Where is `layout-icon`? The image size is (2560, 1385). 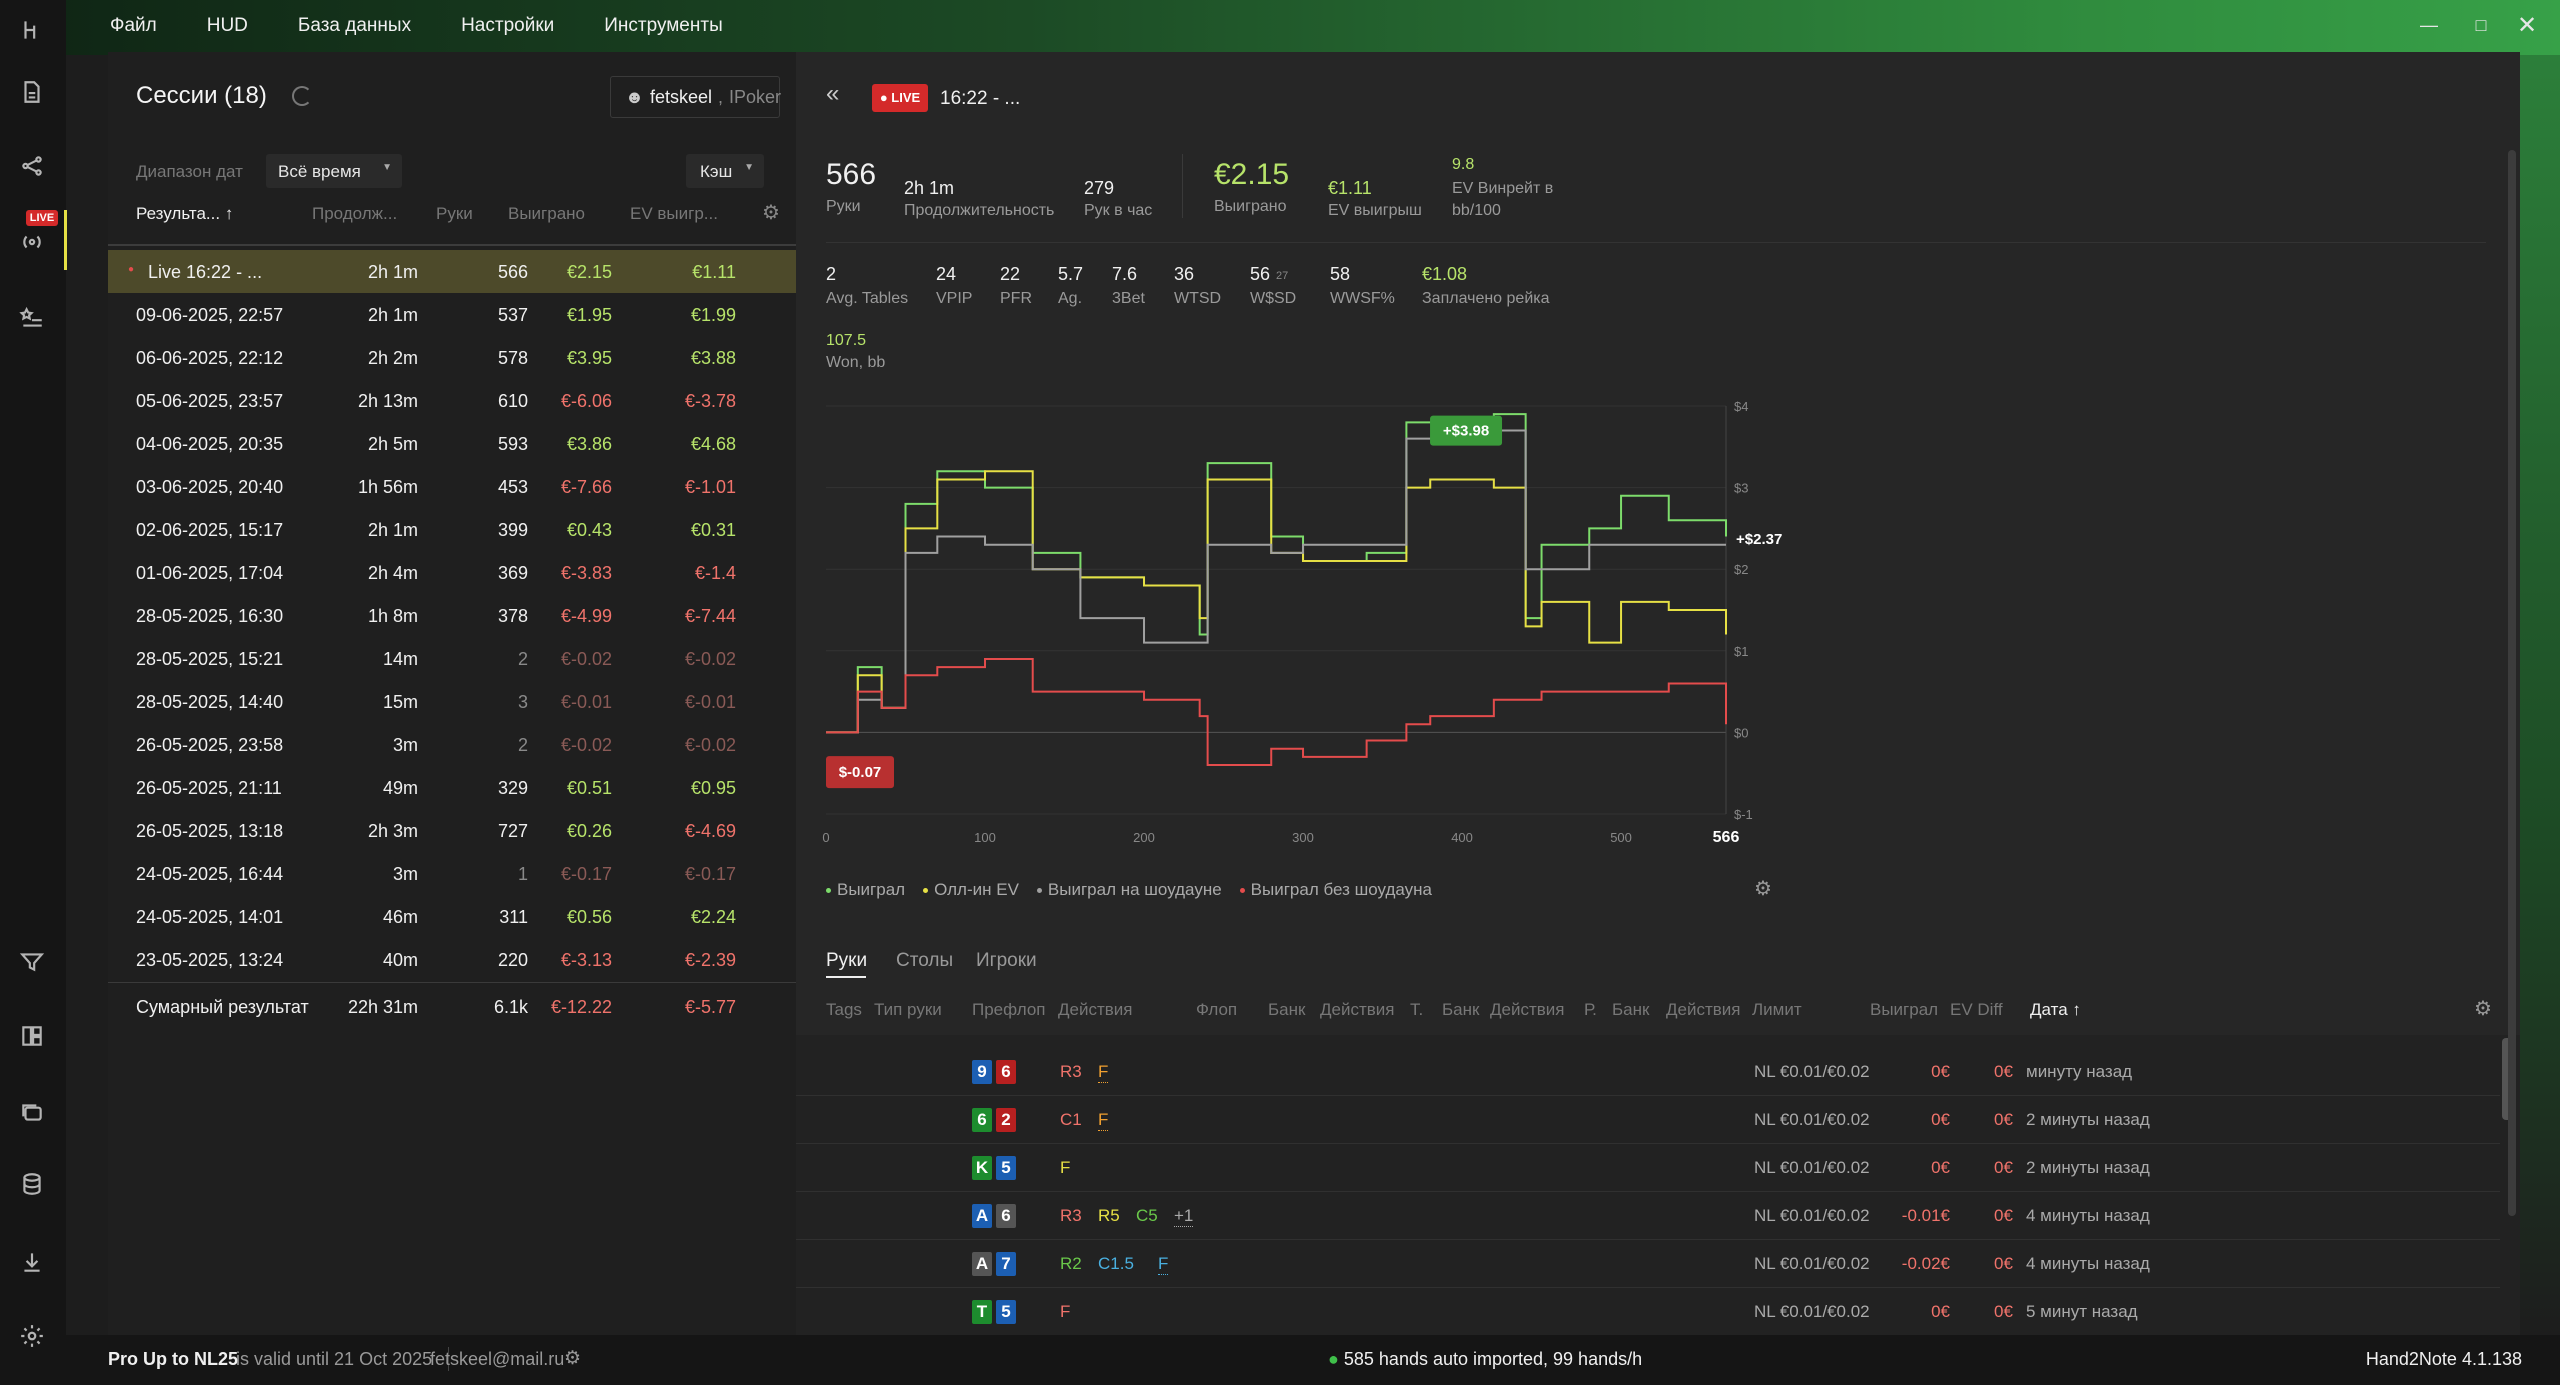
layout-icon is located at coordinates (32, 1036).